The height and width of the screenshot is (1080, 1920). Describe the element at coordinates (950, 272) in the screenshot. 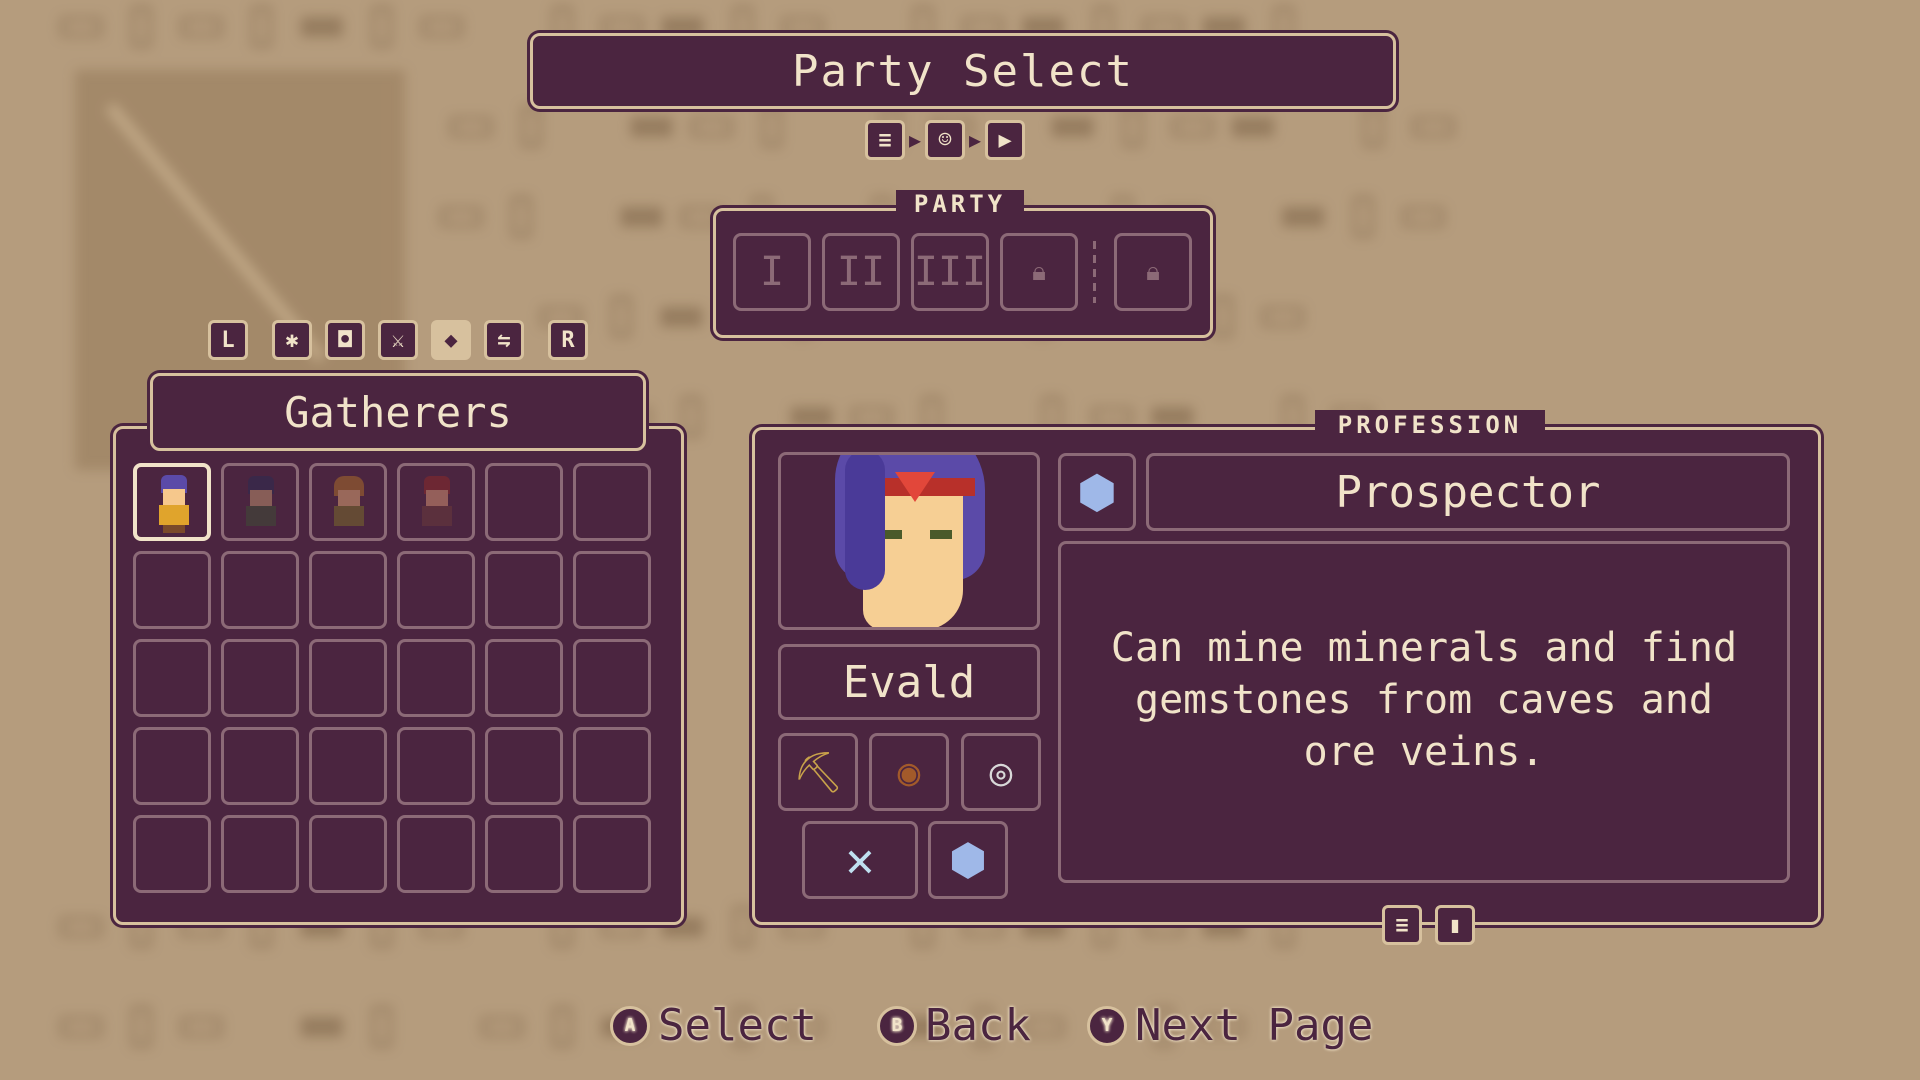

I see `party-slot-3: III` at that location.